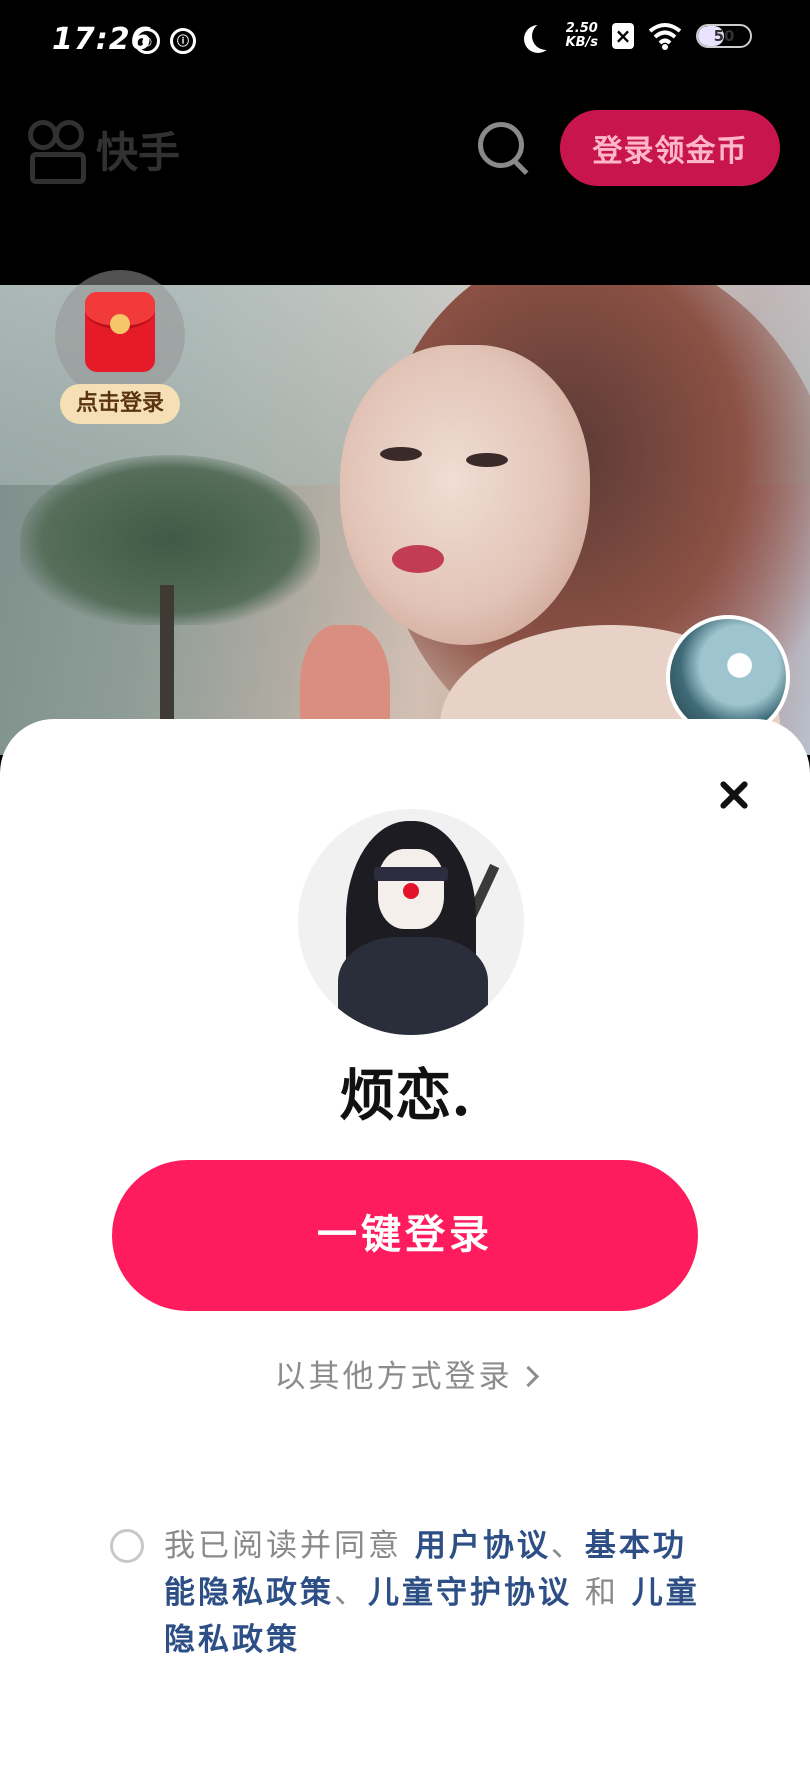  I want to click on redpack-label: 点击登录, so click(120, 404).